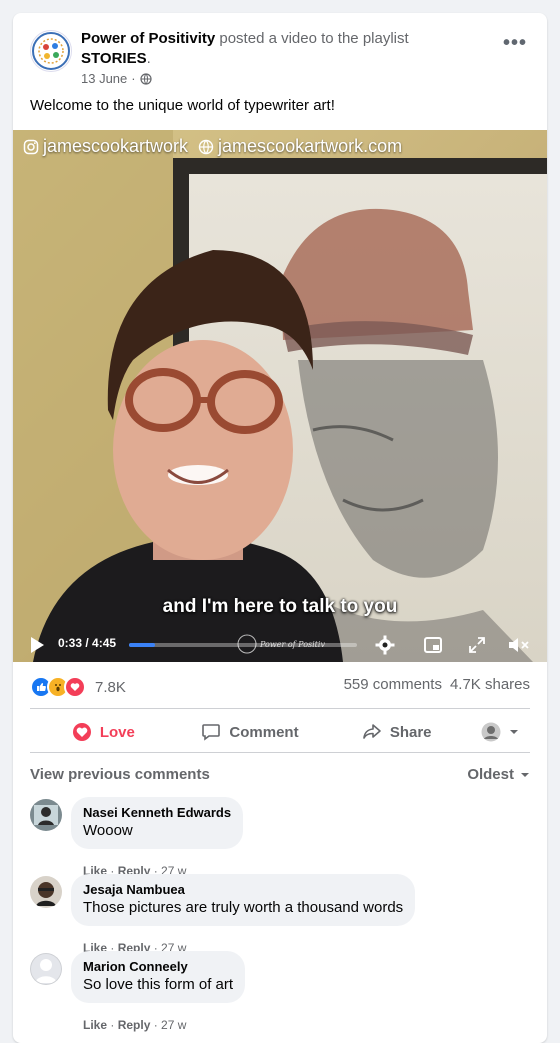  Describe the element at coordinates (490, 684) in the screenshot. I see `shares-count: 4.7K shares` at that location.